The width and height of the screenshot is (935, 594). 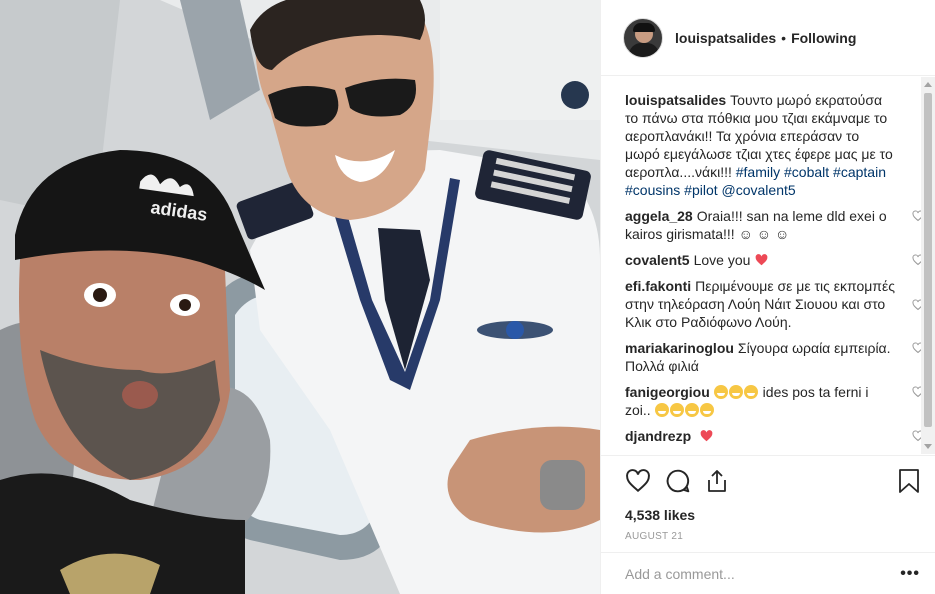 I want to click on likes-count: 4,538 likes, so click(x=772, y=515).